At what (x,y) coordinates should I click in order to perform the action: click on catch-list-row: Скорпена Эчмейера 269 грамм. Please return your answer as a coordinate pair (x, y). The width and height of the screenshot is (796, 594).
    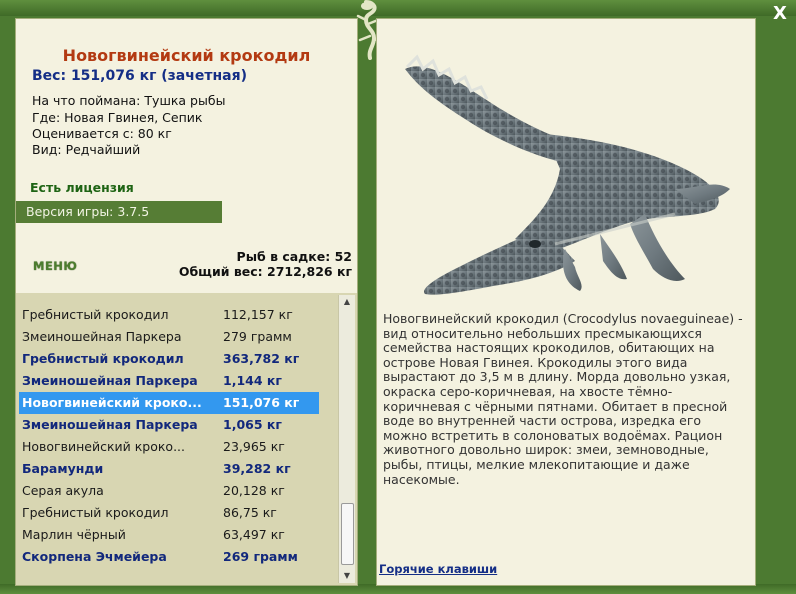
    Looking at the image, I should click on (169, 557).